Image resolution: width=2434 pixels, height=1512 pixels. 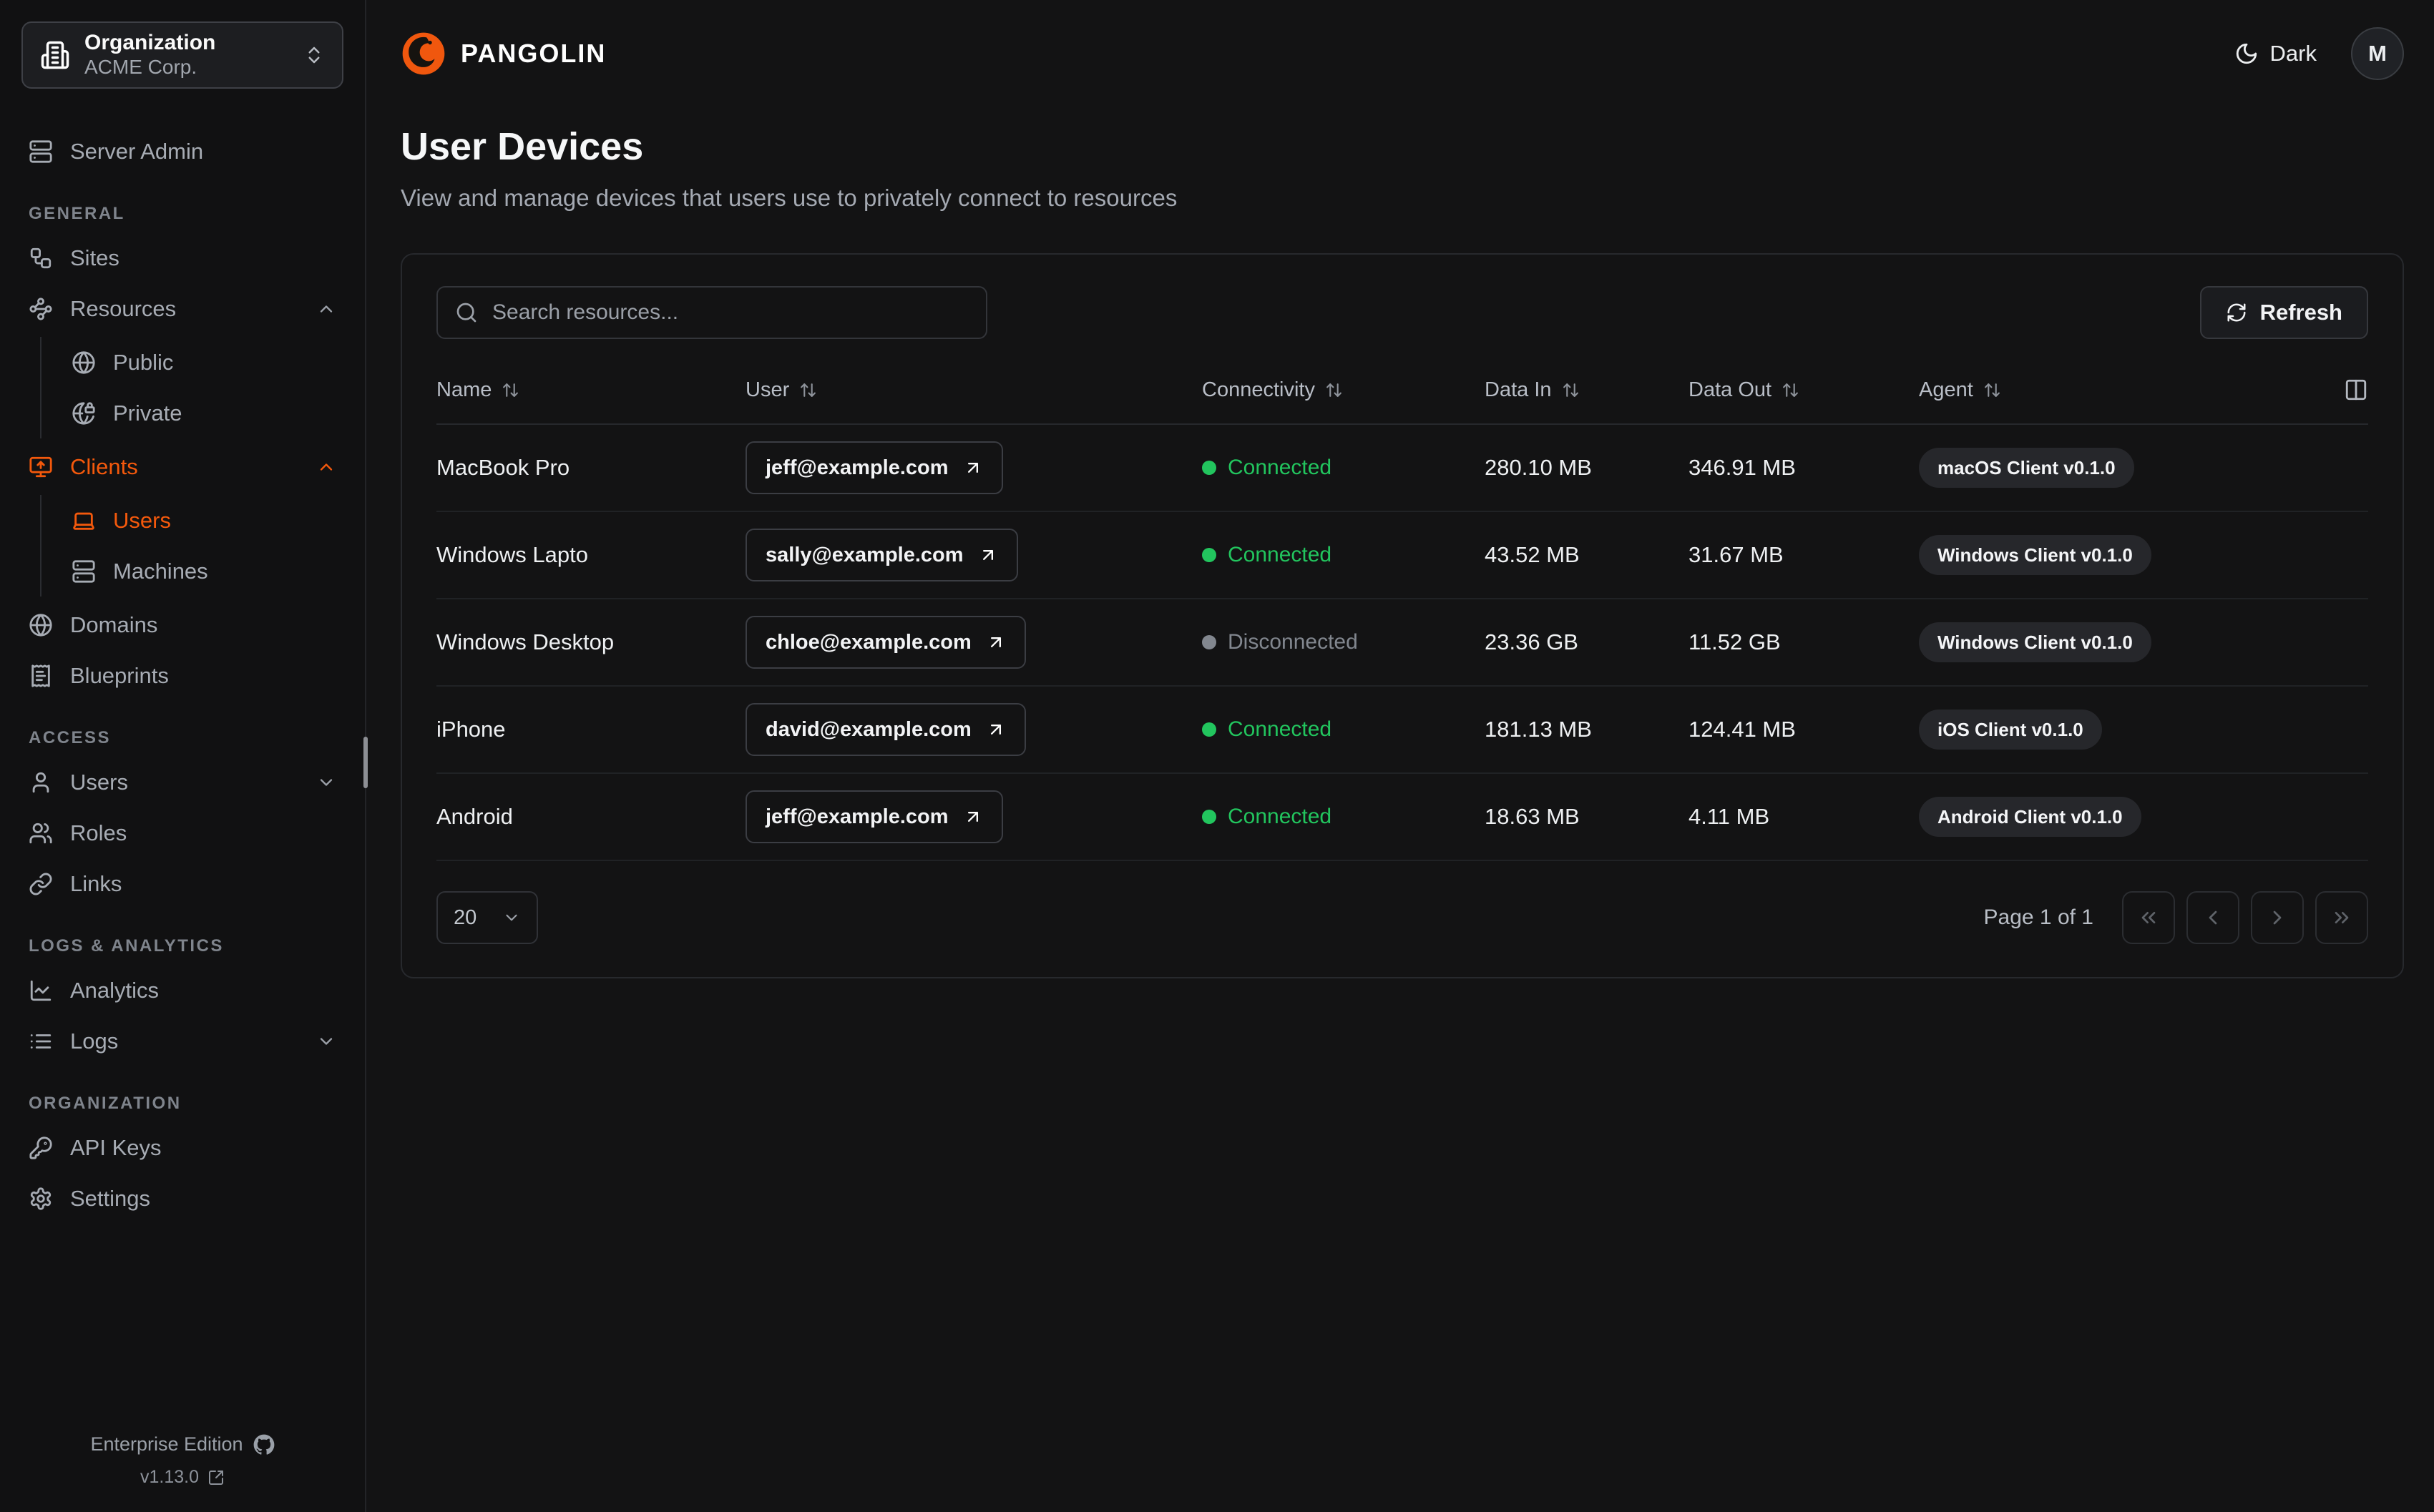 I want to click on prev-page-button, so click(x=2212, y=917).